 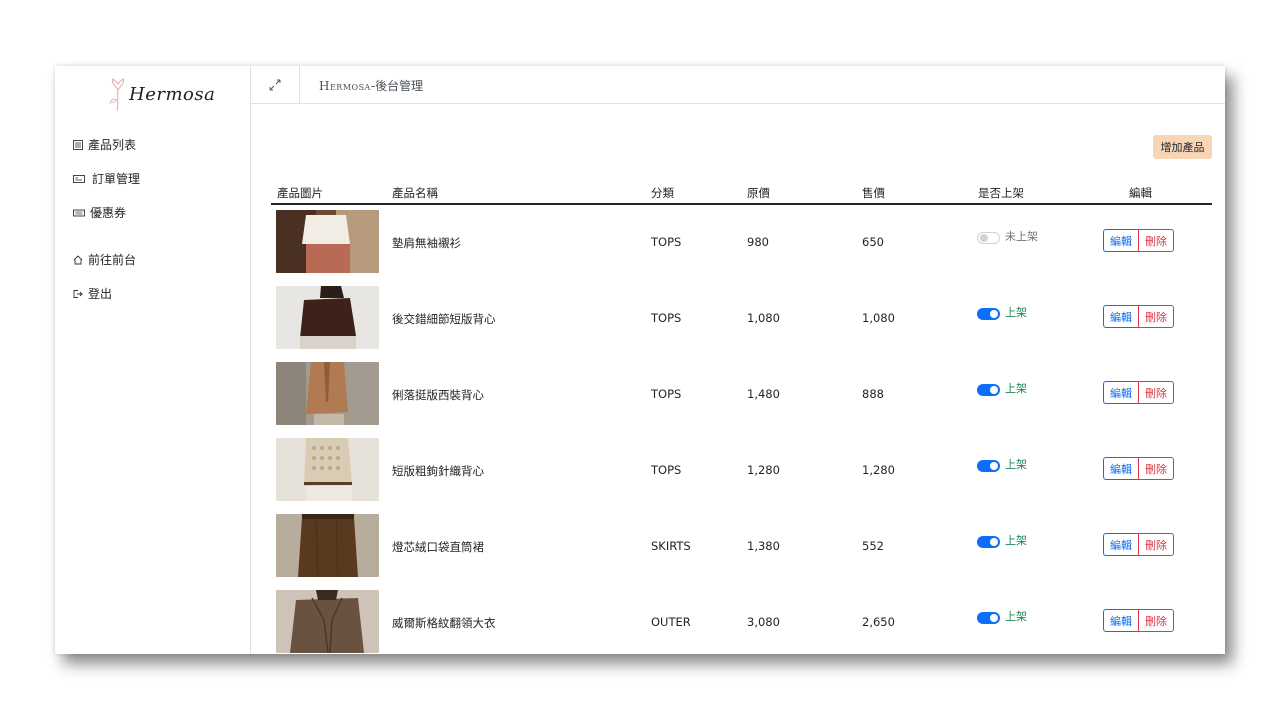 What do you see at coordinates (763, 622) in the screenshot?
I see `origin-price: 3,080` at bounding box center [763, 622].